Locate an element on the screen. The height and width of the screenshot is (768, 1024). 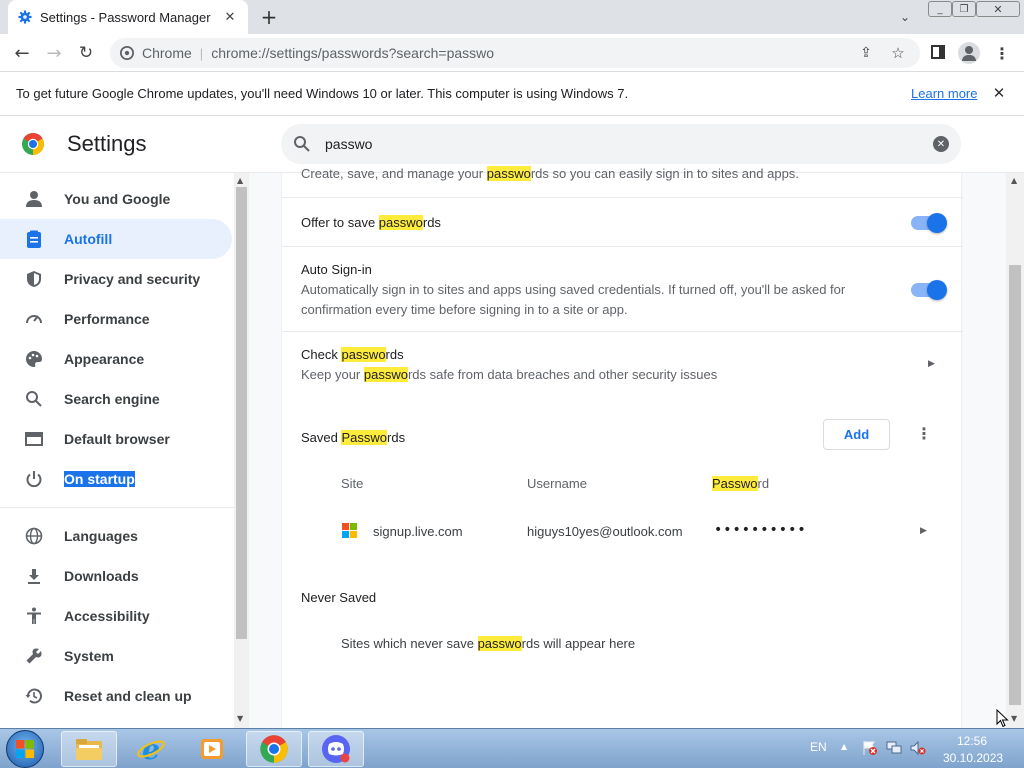
sidebar-item-autofill: Autofill is located at coordinates (116, 239).